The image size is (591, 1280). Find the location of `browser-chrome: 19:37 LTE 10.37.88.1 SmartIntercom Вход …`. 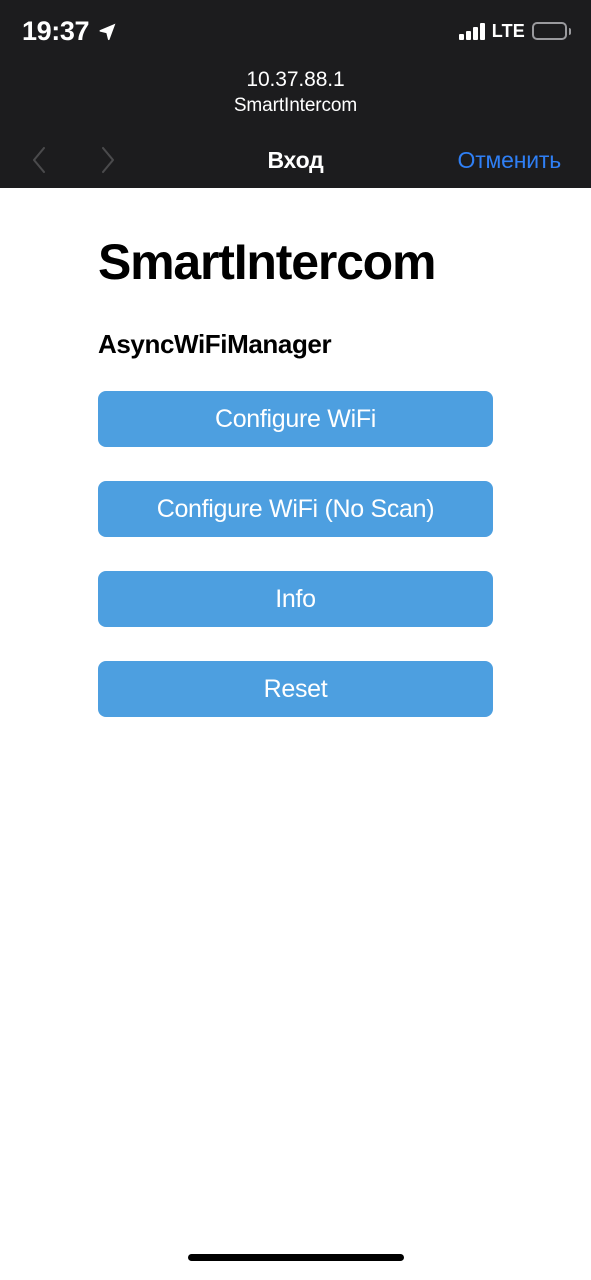

browser-chrome: 19:37 LTE 10.37.88.1 SmartIntercom Вход … is located at coordinates (295, 94).